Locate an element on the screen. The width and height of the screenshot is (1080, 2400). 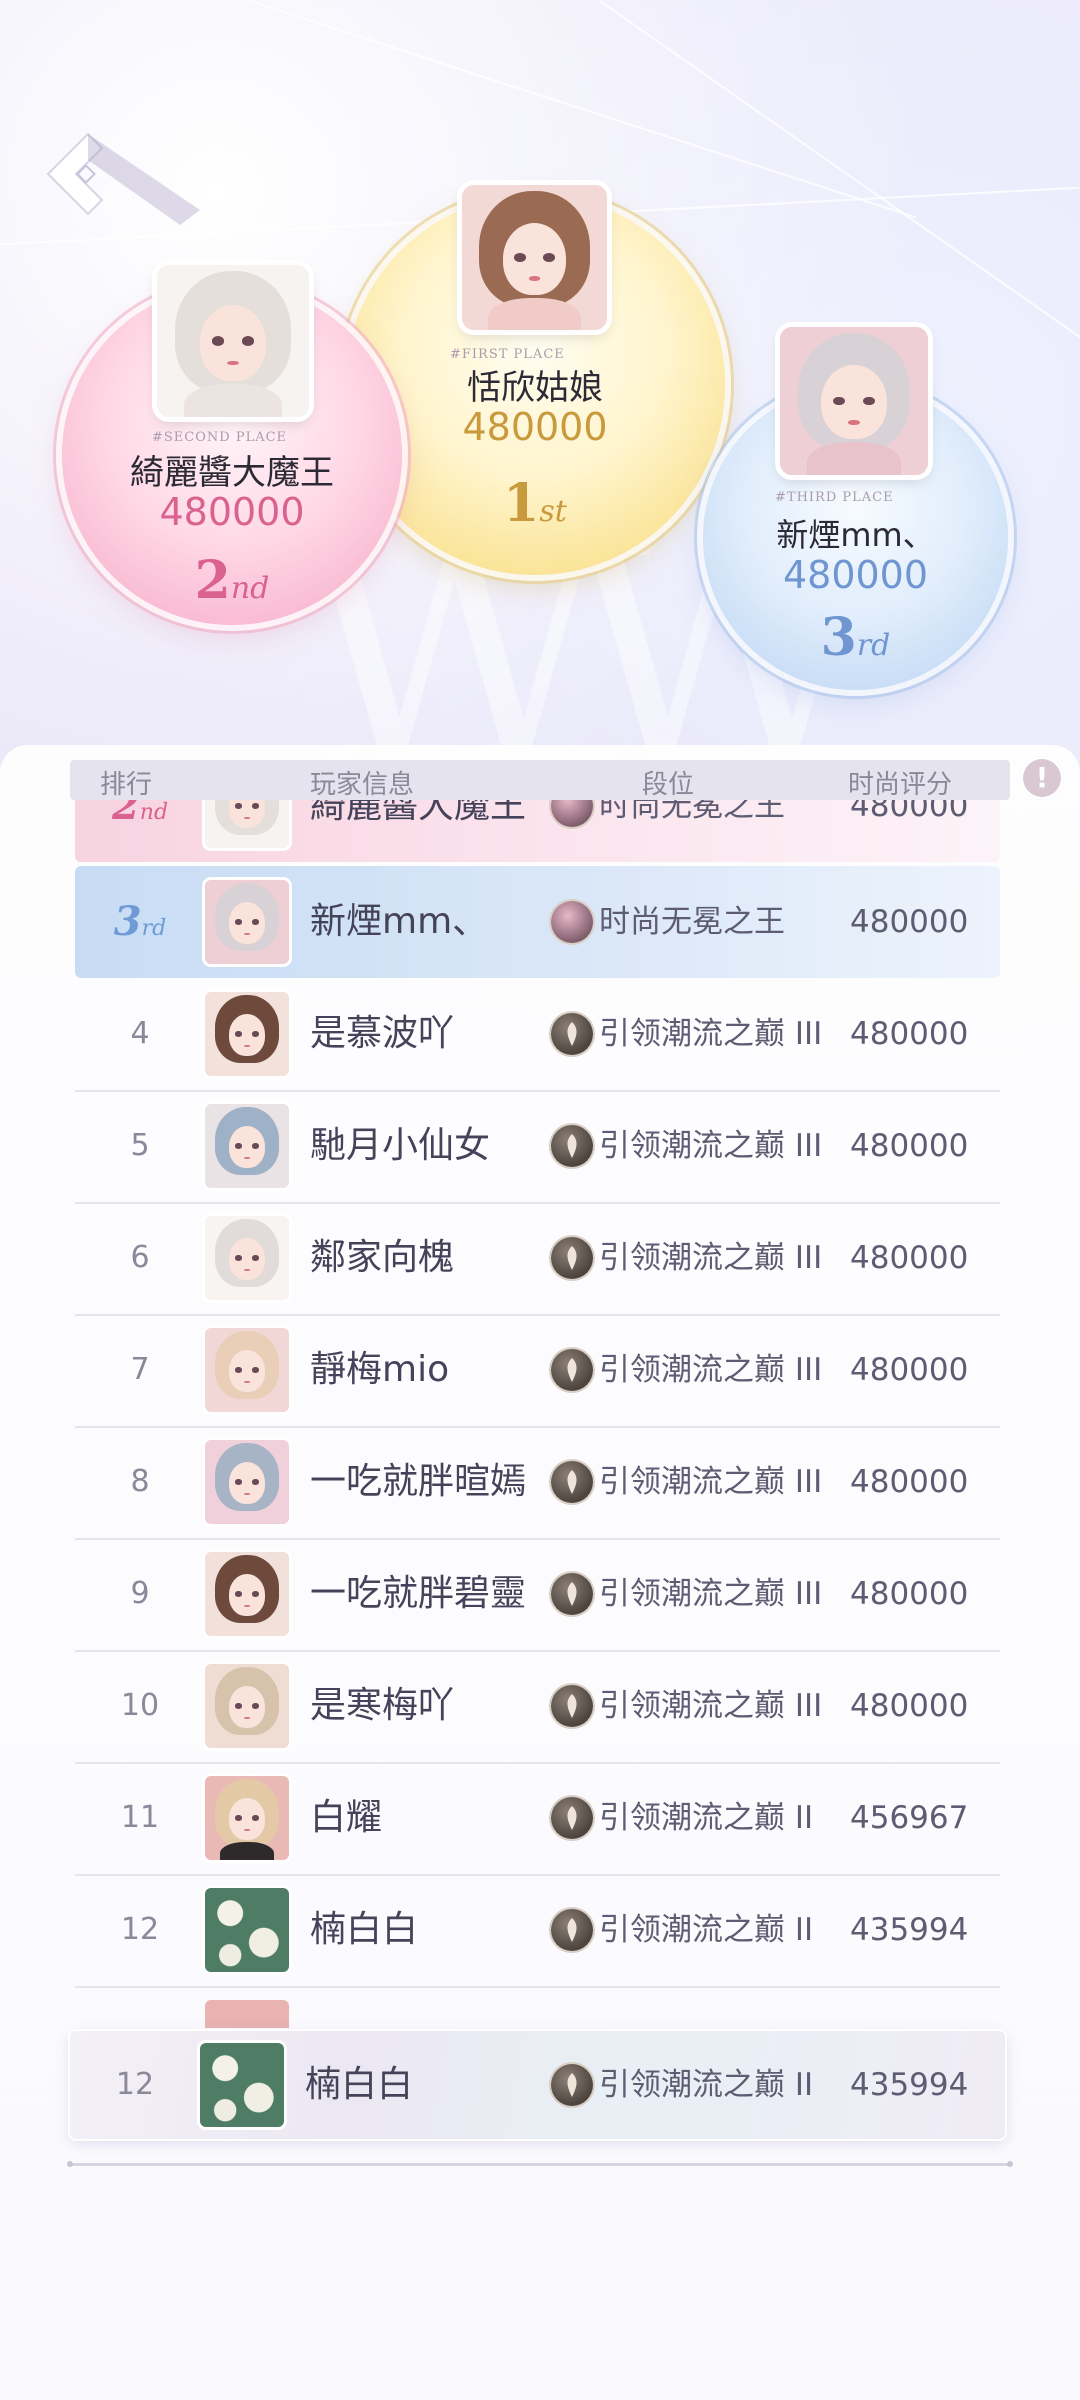
table-row: 6 鄰家向槐 引领潮流之巅 III 480000 is located at coordinates (537, 1259).